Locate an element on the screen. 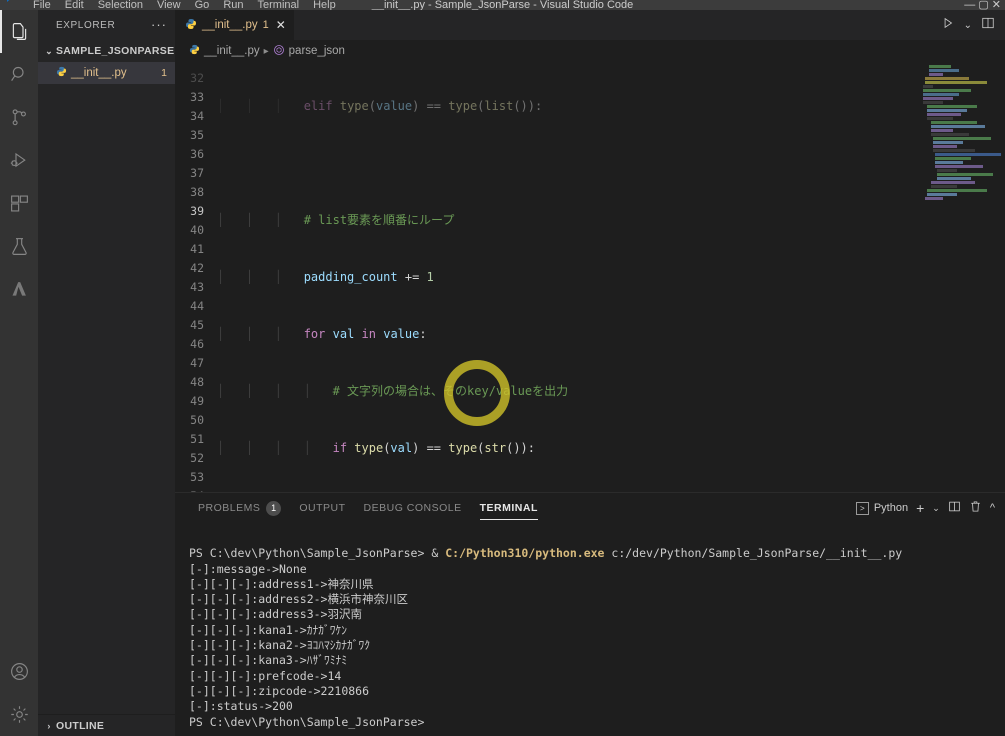 The image size is (1005, 736). menu-item-go: Go is located at coordinates (202, 5).